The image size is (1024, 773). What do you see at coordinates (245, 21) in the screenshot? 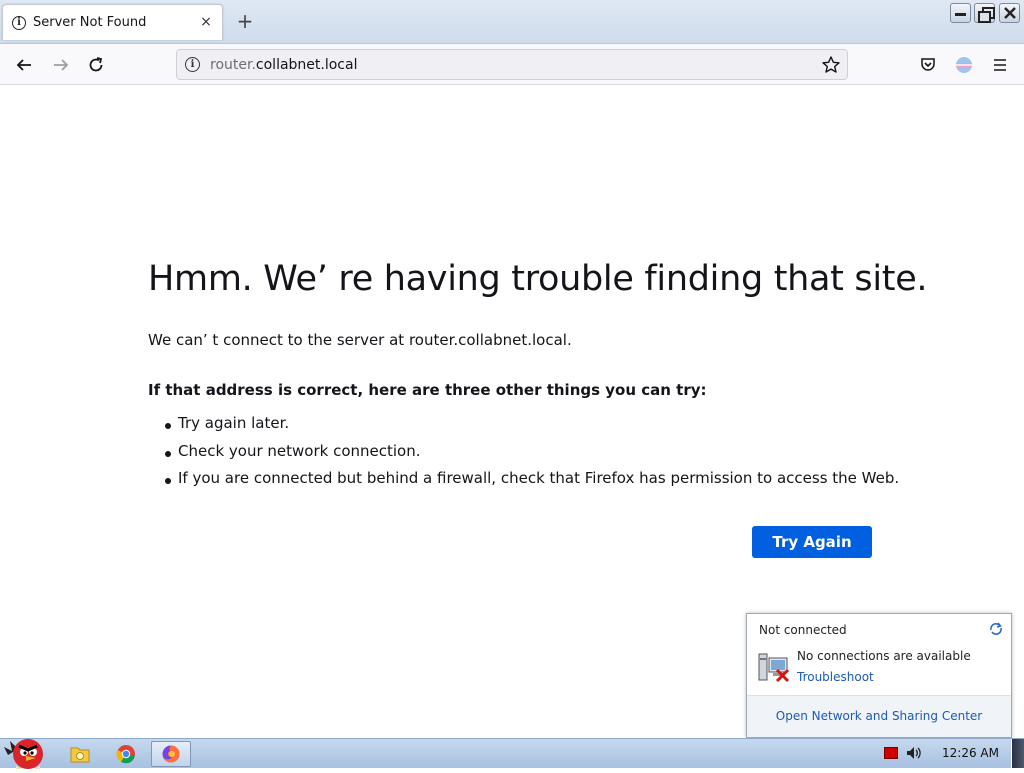
I see `new-tab-button: +` at bounding box center [245, 21].